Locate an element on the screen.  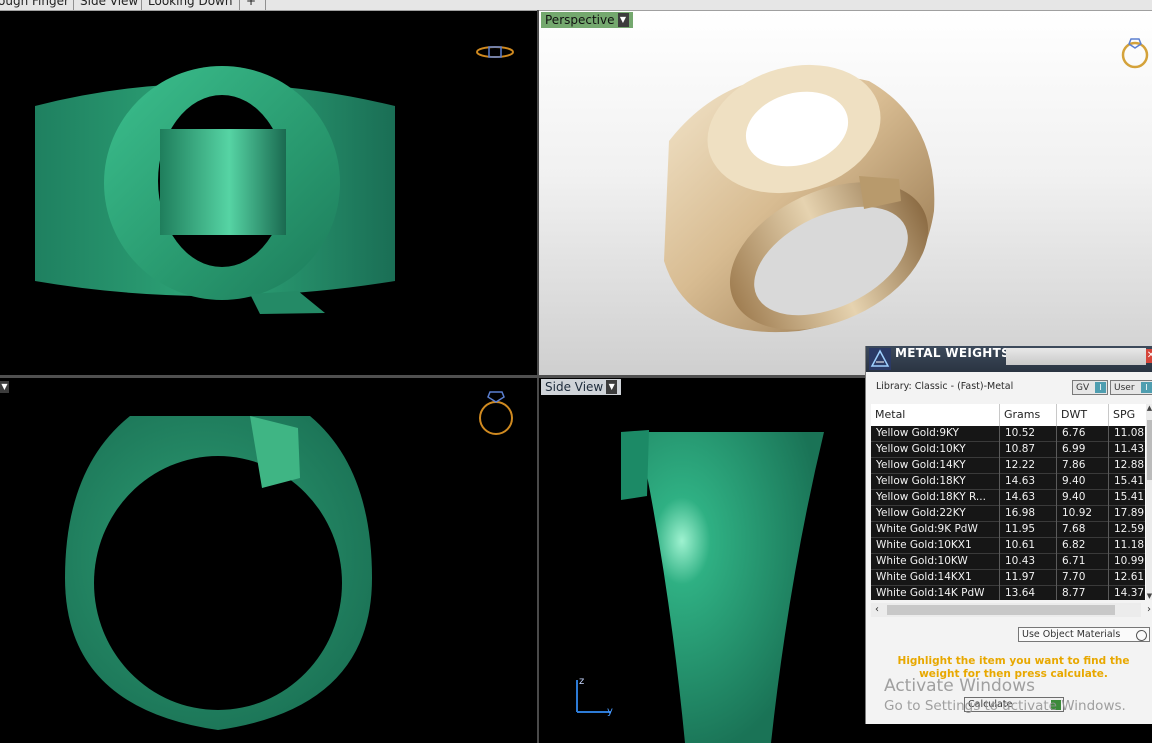
table-header: Metal Grams DWT SPG is located at coordinates (1011, 415).